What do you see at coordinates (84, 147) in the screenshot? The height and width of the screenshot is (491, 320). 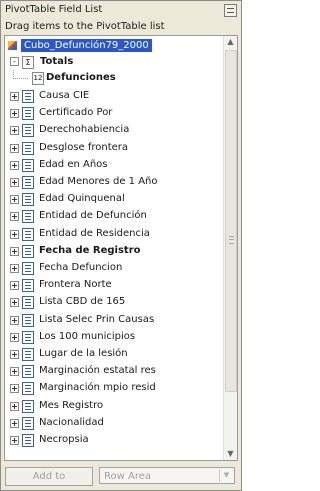 I see `field-label: Desglose frontera` at bounding box center [84, 147].